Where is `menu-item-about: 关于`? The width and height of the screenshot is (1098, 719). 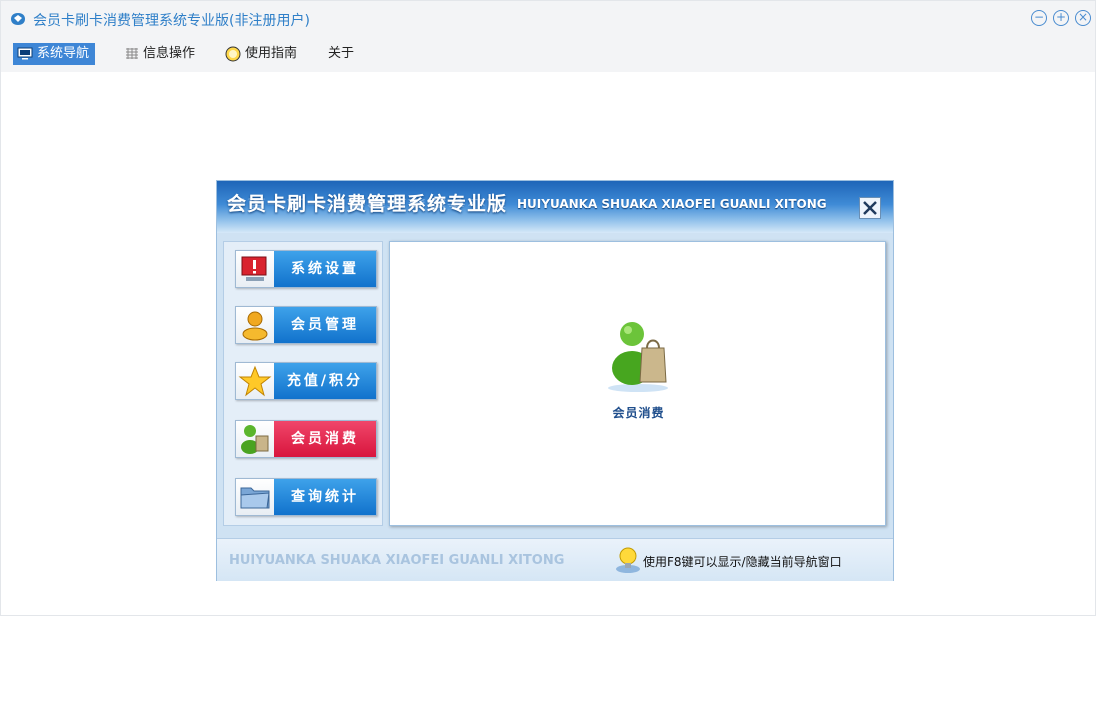
menu-item-about: 关于 is located at coordinates (342, 54).